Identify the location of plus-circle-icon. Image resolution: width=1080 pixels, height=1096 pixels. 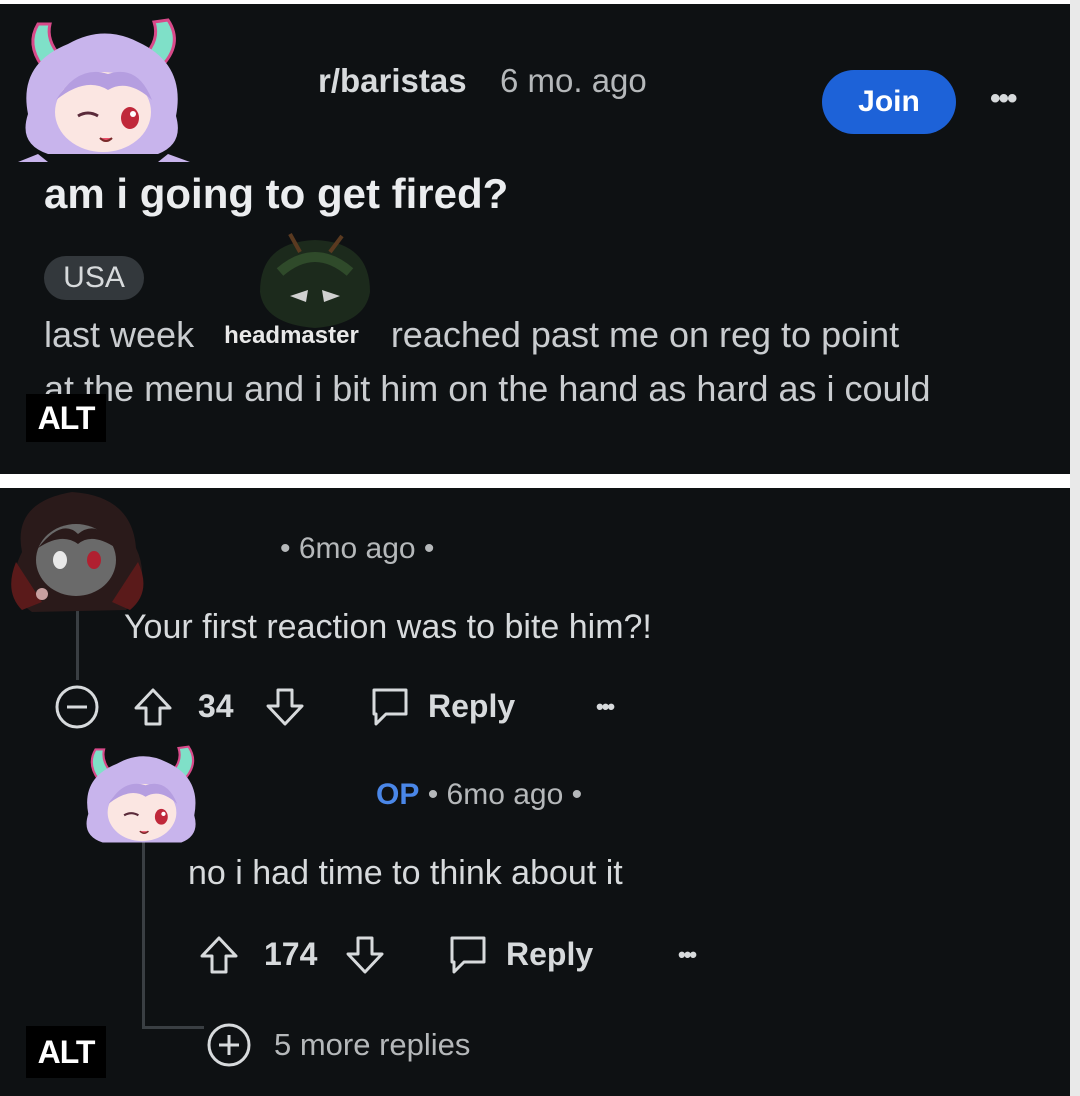
(229, 1045).